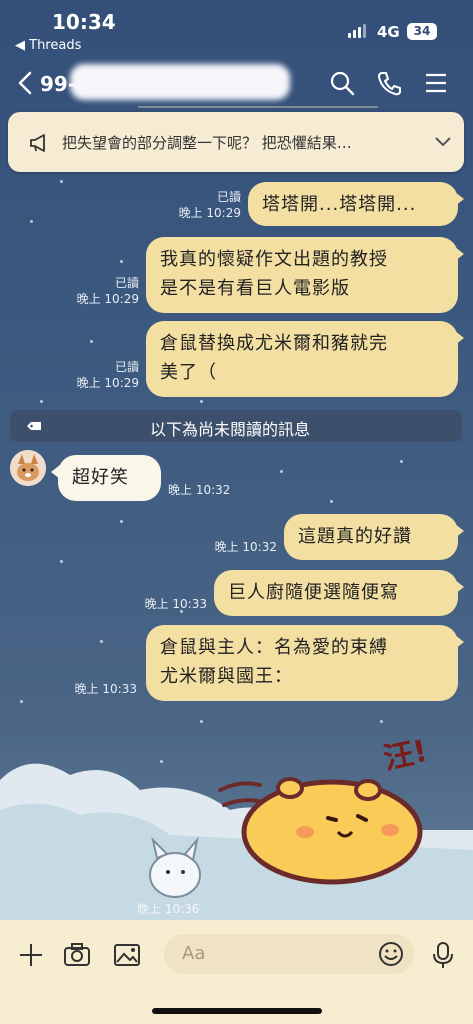 The width and height of the screenshot is (473, 1024). What do you see at coordinates (48, 45) in the screenshot?
I see `back-to-app-link: ◀ Threads` at bounding box center [48, 45].